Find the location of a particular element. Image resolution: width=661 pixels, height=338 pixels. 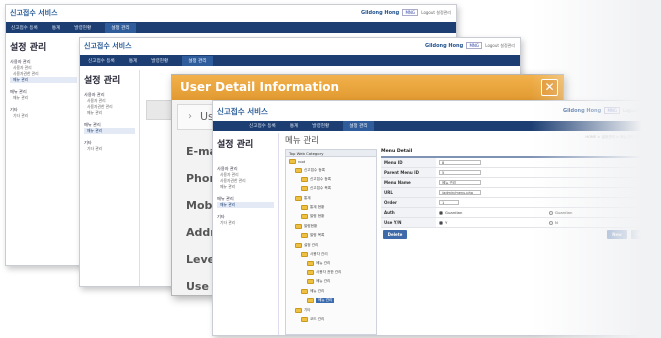

modal-title: User Detail Information is located at coordinates (367, 87).